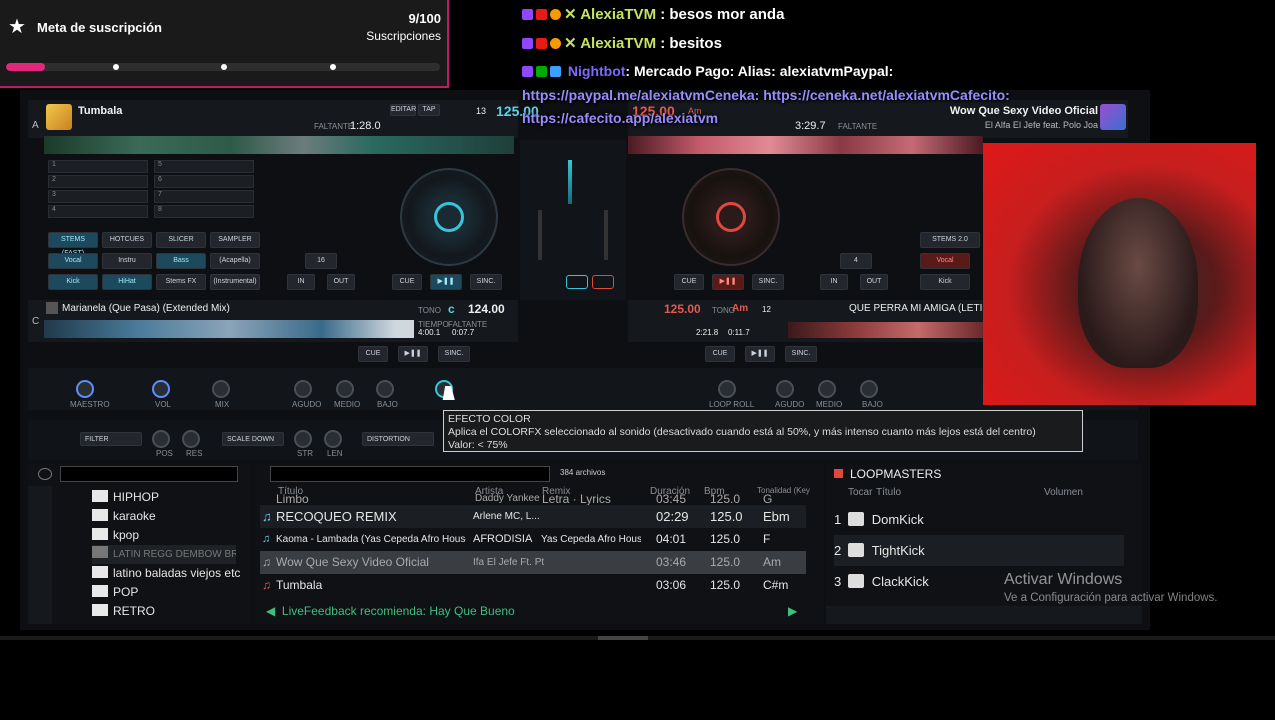  I want to click on channel-fader-a, so click(540, 235).